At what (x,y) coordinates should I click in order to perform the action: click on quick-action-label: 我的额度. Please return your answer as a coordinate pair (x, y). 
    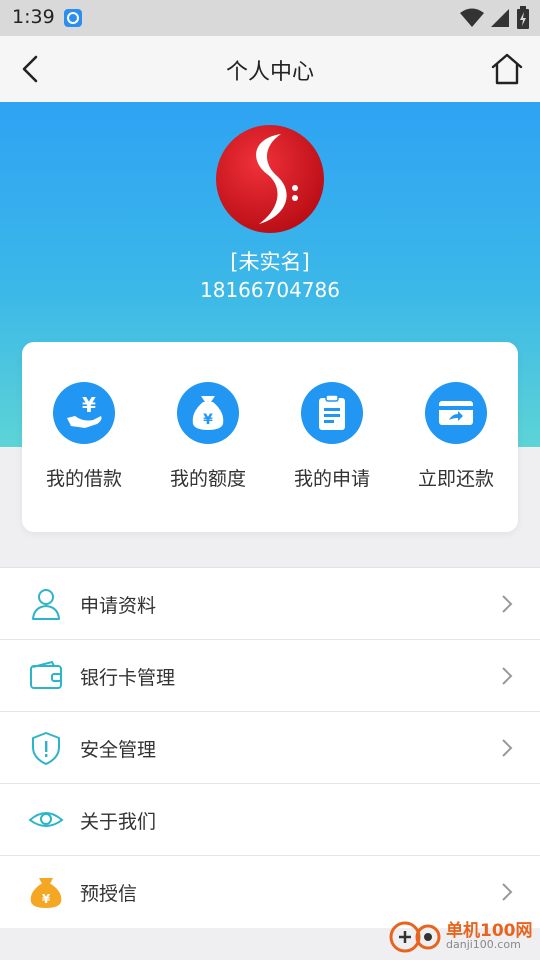
    Looking at the image, I should click on (207, 479).